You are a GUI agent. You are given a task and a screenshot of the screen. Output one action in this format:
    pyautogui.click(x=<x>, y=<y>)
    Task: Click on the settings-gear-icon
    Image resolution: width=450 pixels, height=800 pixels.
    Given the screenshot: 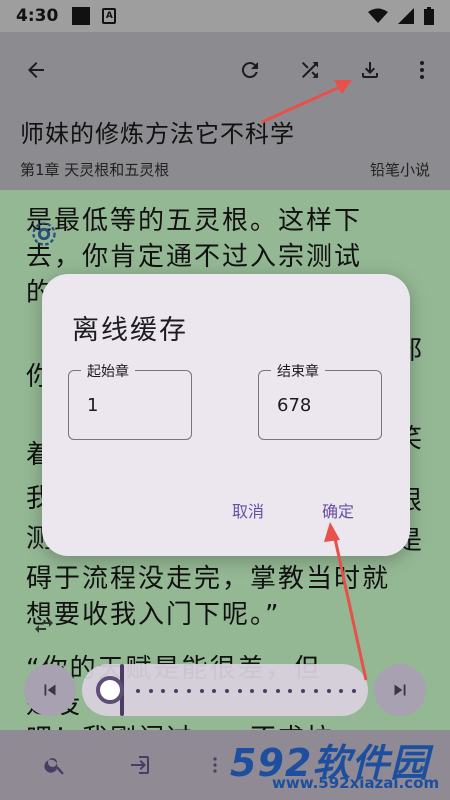 What is the action you would take?
    pyautogui.click(x=44, y=234)
    